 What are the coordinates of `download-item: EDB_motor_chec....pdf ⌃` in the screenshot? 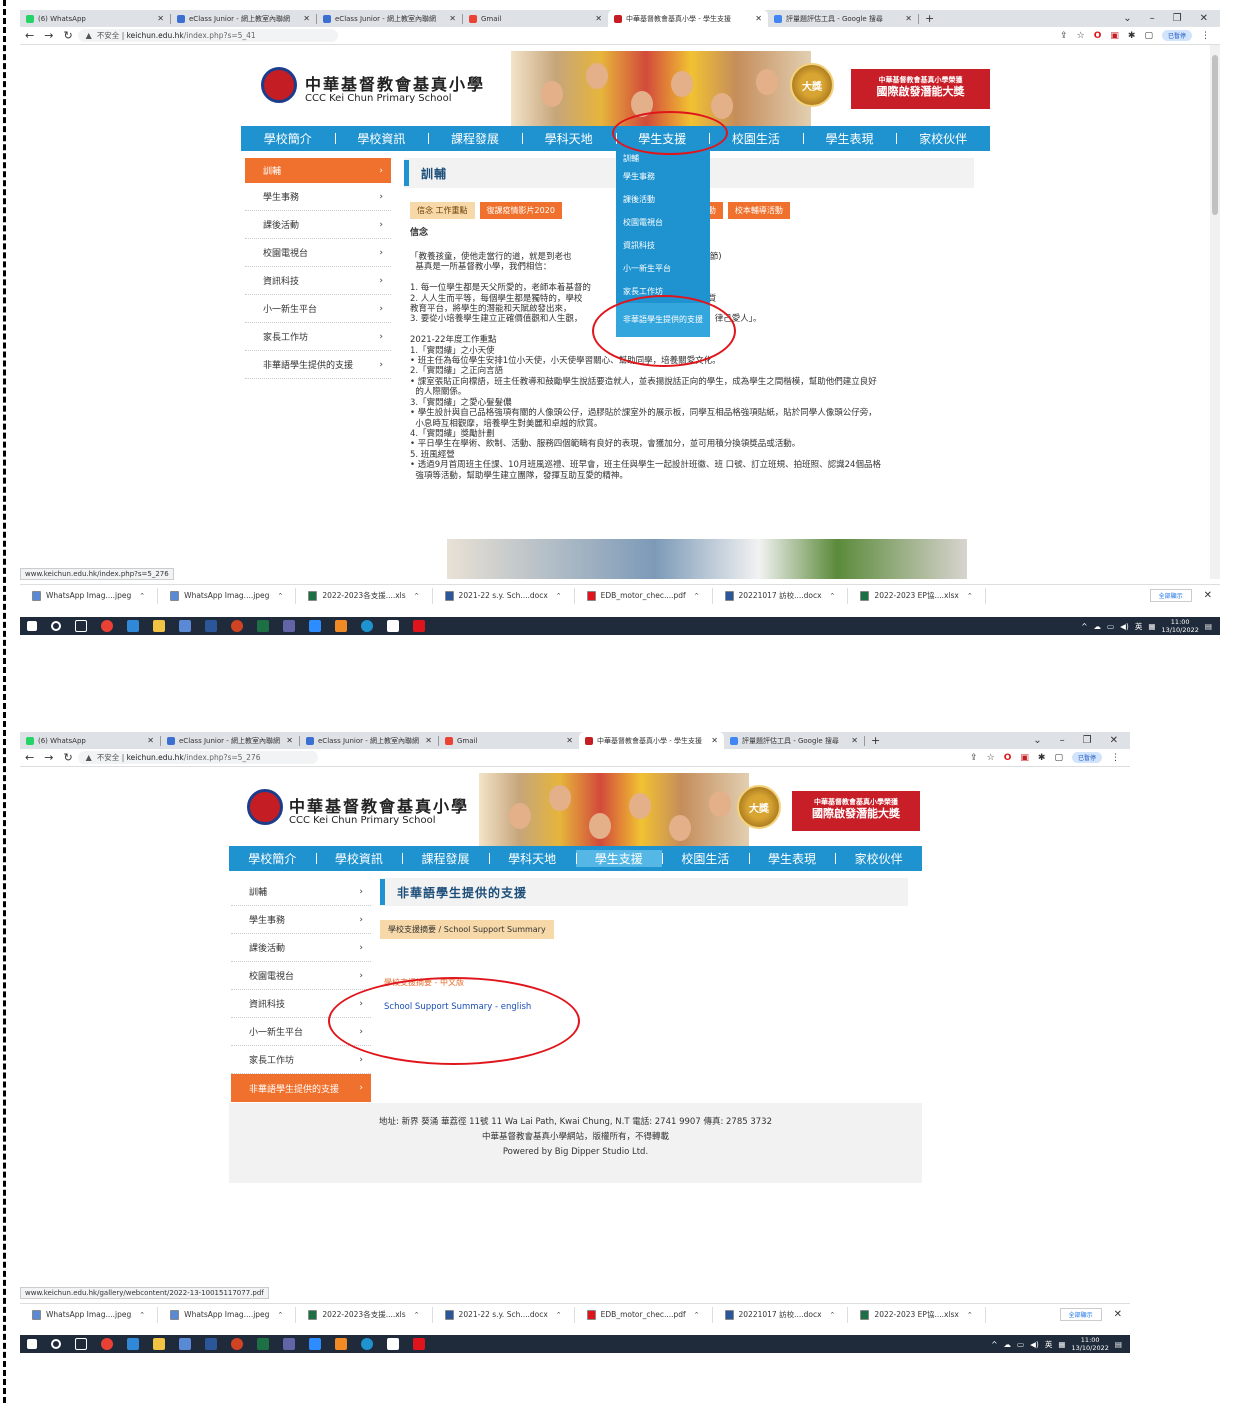 It's located at (644, 1314).